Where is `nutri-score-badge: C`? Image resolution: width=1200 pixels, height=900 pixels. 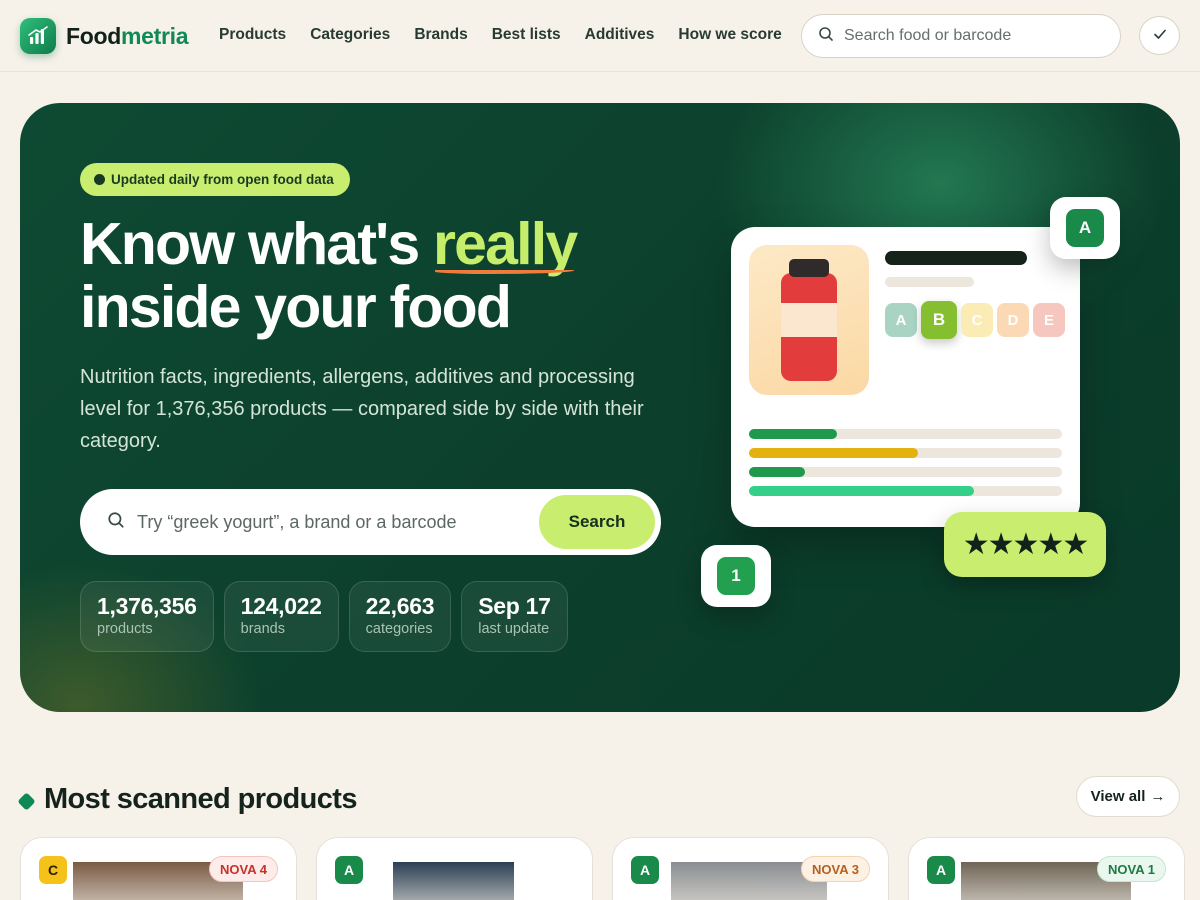
nutri-score-badge: C is located at coordinates (53, 870).